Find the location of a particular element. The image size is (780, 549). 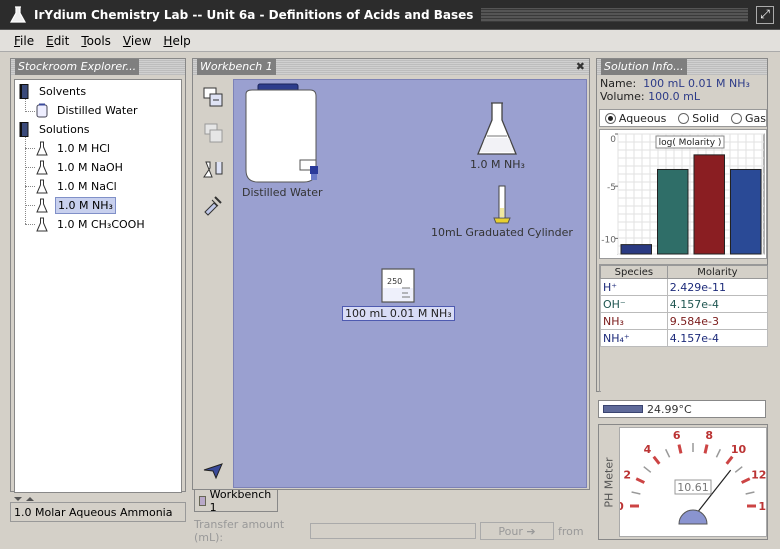

column-header-species: Species is located at coordinates (634, 272).